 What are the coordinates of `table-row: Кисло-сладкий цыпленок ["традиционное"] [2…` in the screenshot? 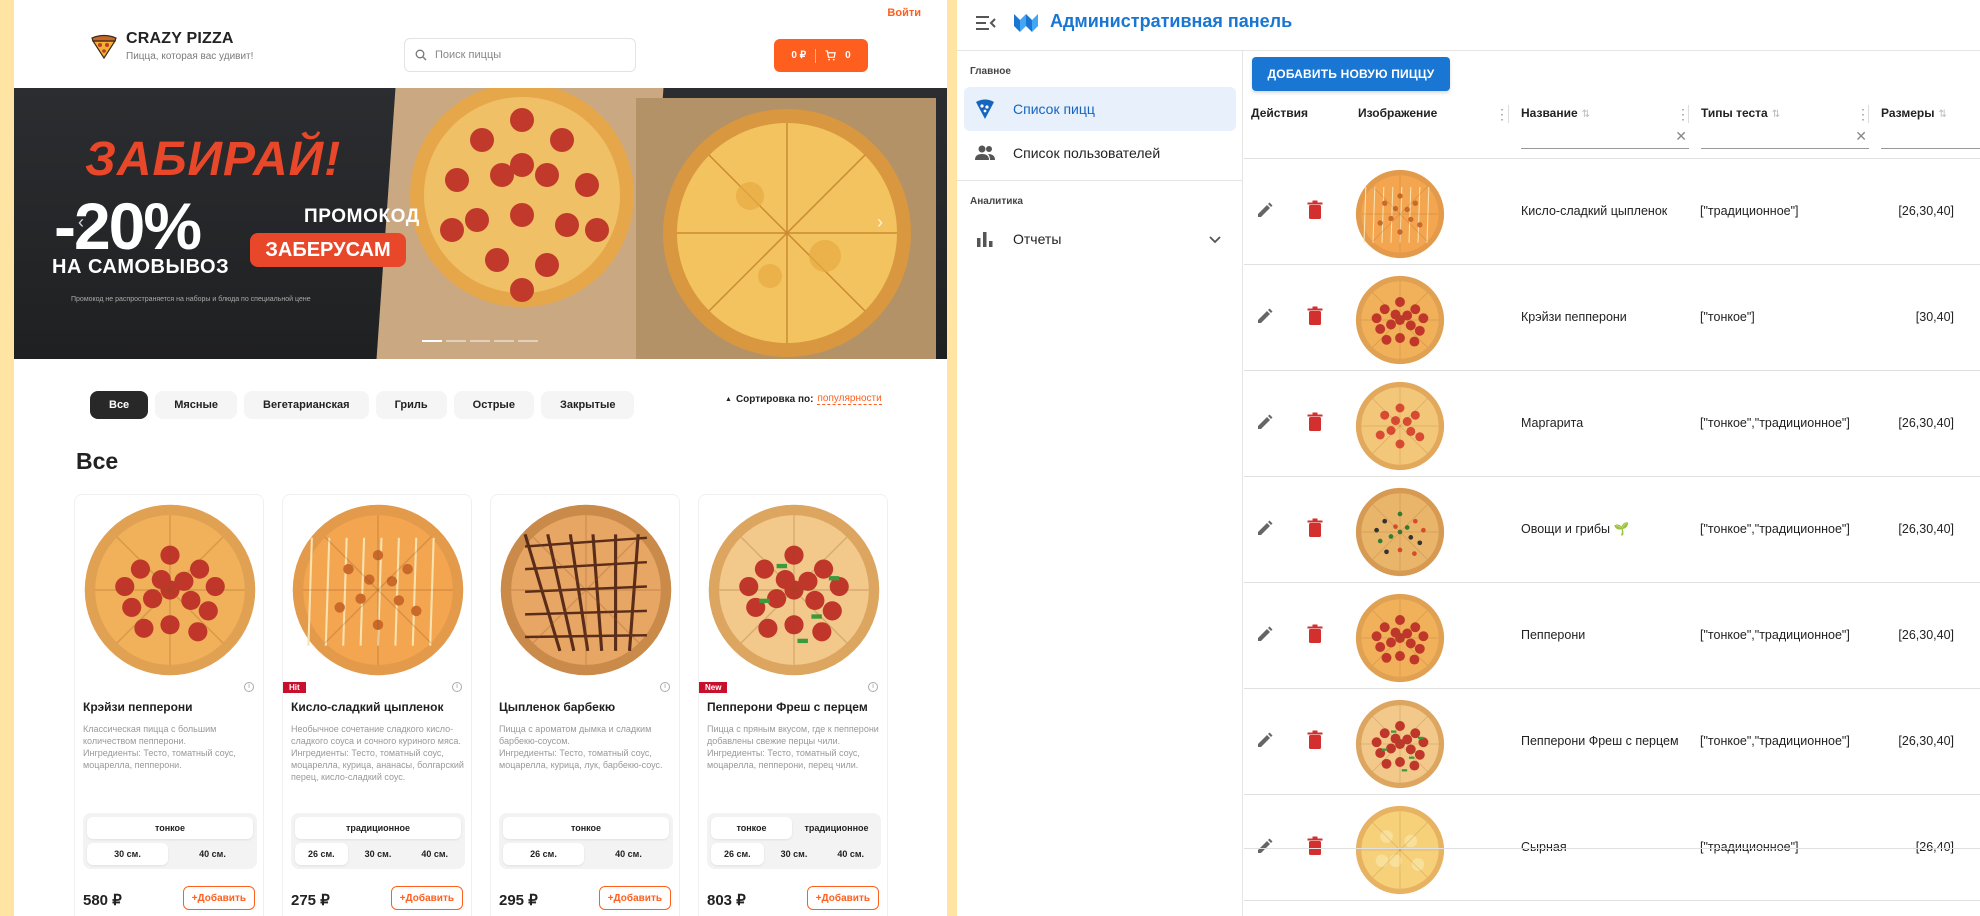 It's located at (1612, 212).